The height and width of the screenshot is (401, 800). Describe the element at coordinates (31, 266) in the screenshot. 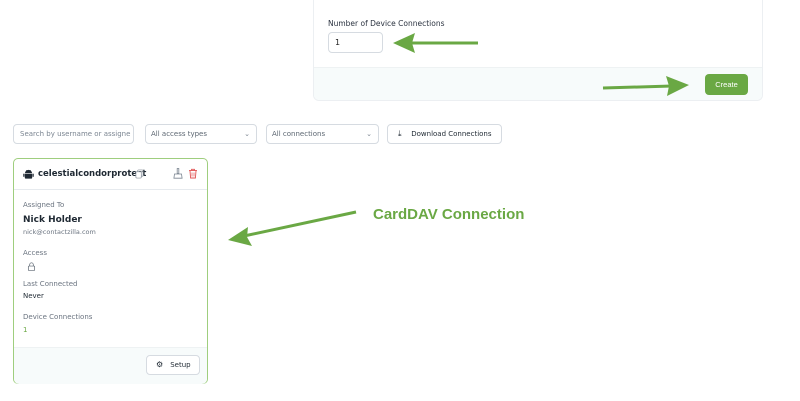

I see `lock-icon` at that location.